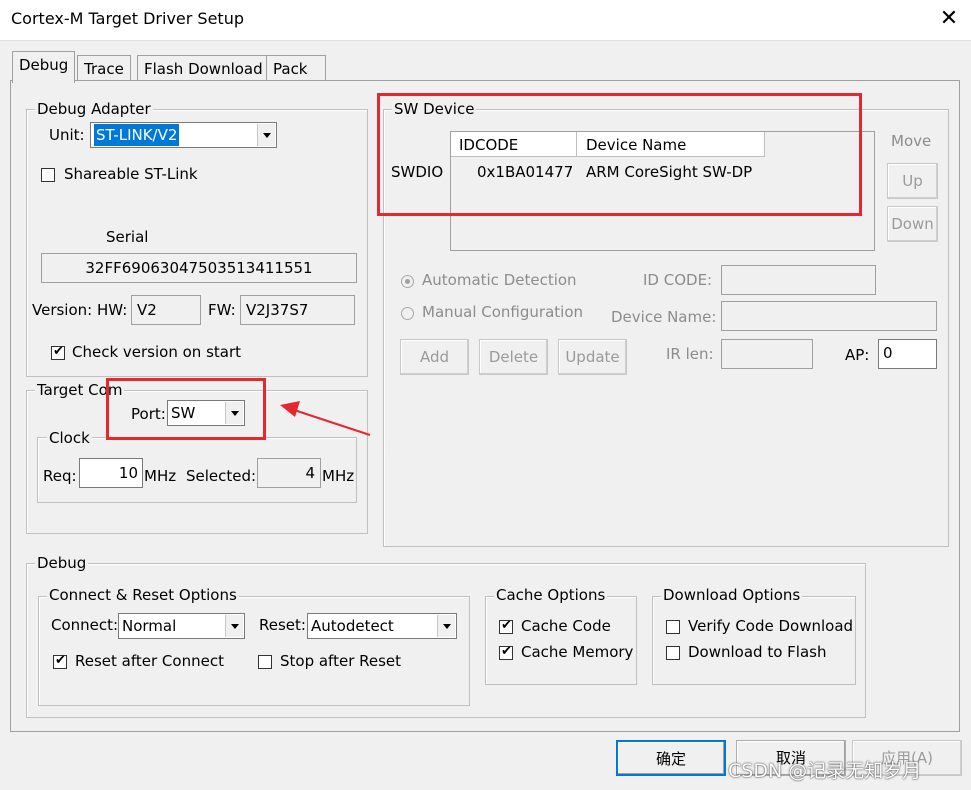 The height and width of the screenshot is (790, 971). Describe the element at coordinates (203, 68) in the screenshot. I see `tab-flash-download: Flash Download` at that location.